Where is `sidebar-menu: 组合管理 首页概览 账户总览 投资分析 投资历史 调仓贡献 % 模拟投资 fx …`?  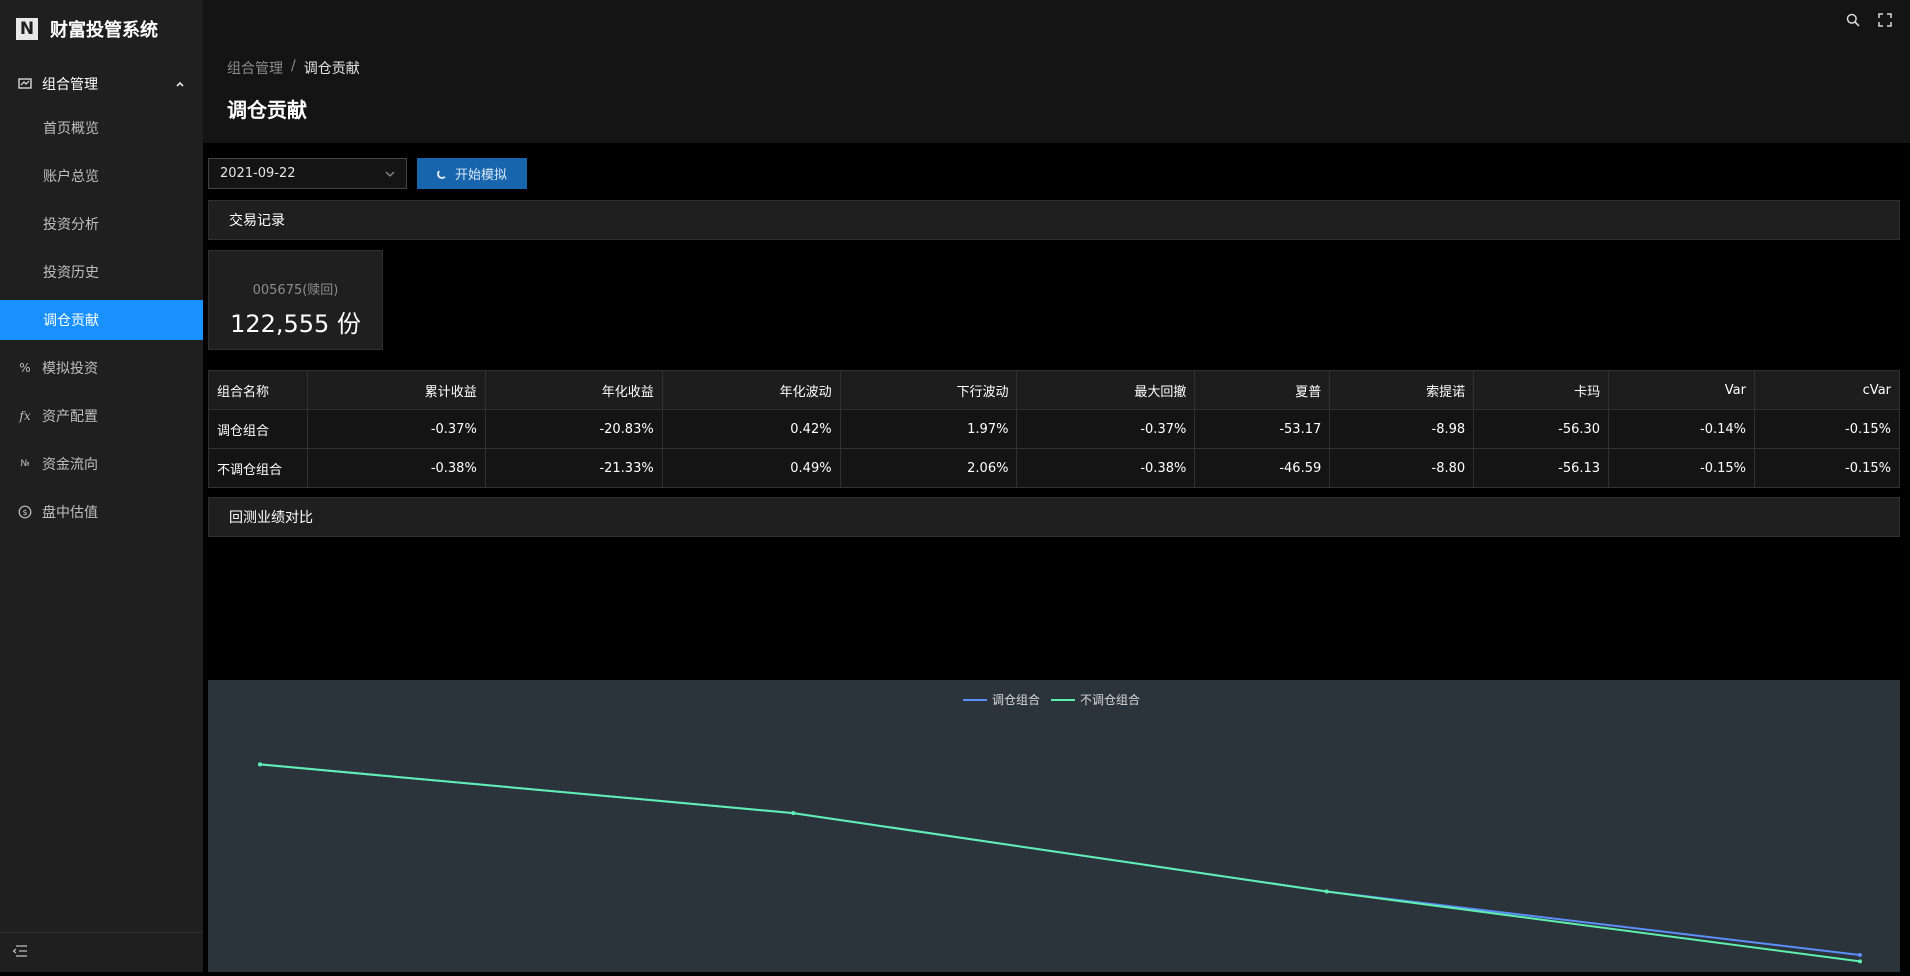
sidebar-menu: 组合管理 首页概览 账户总览 投资分析 投资历史 调仓贡献 % 模拟投资 fx … is located at coordinates (101, 300).